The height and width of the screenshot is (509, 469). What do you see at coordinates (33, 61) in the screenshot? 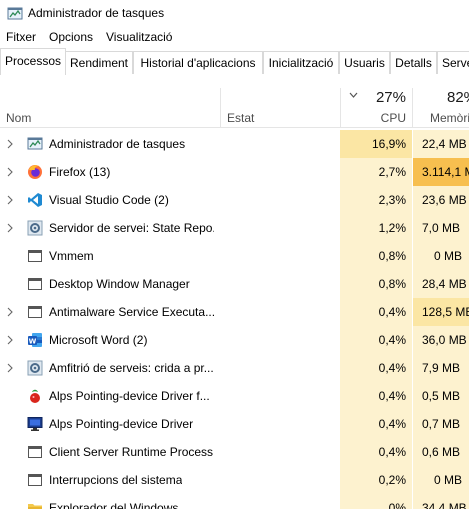
I see `tab-processes: Processos` at bounding box center [33, 61].